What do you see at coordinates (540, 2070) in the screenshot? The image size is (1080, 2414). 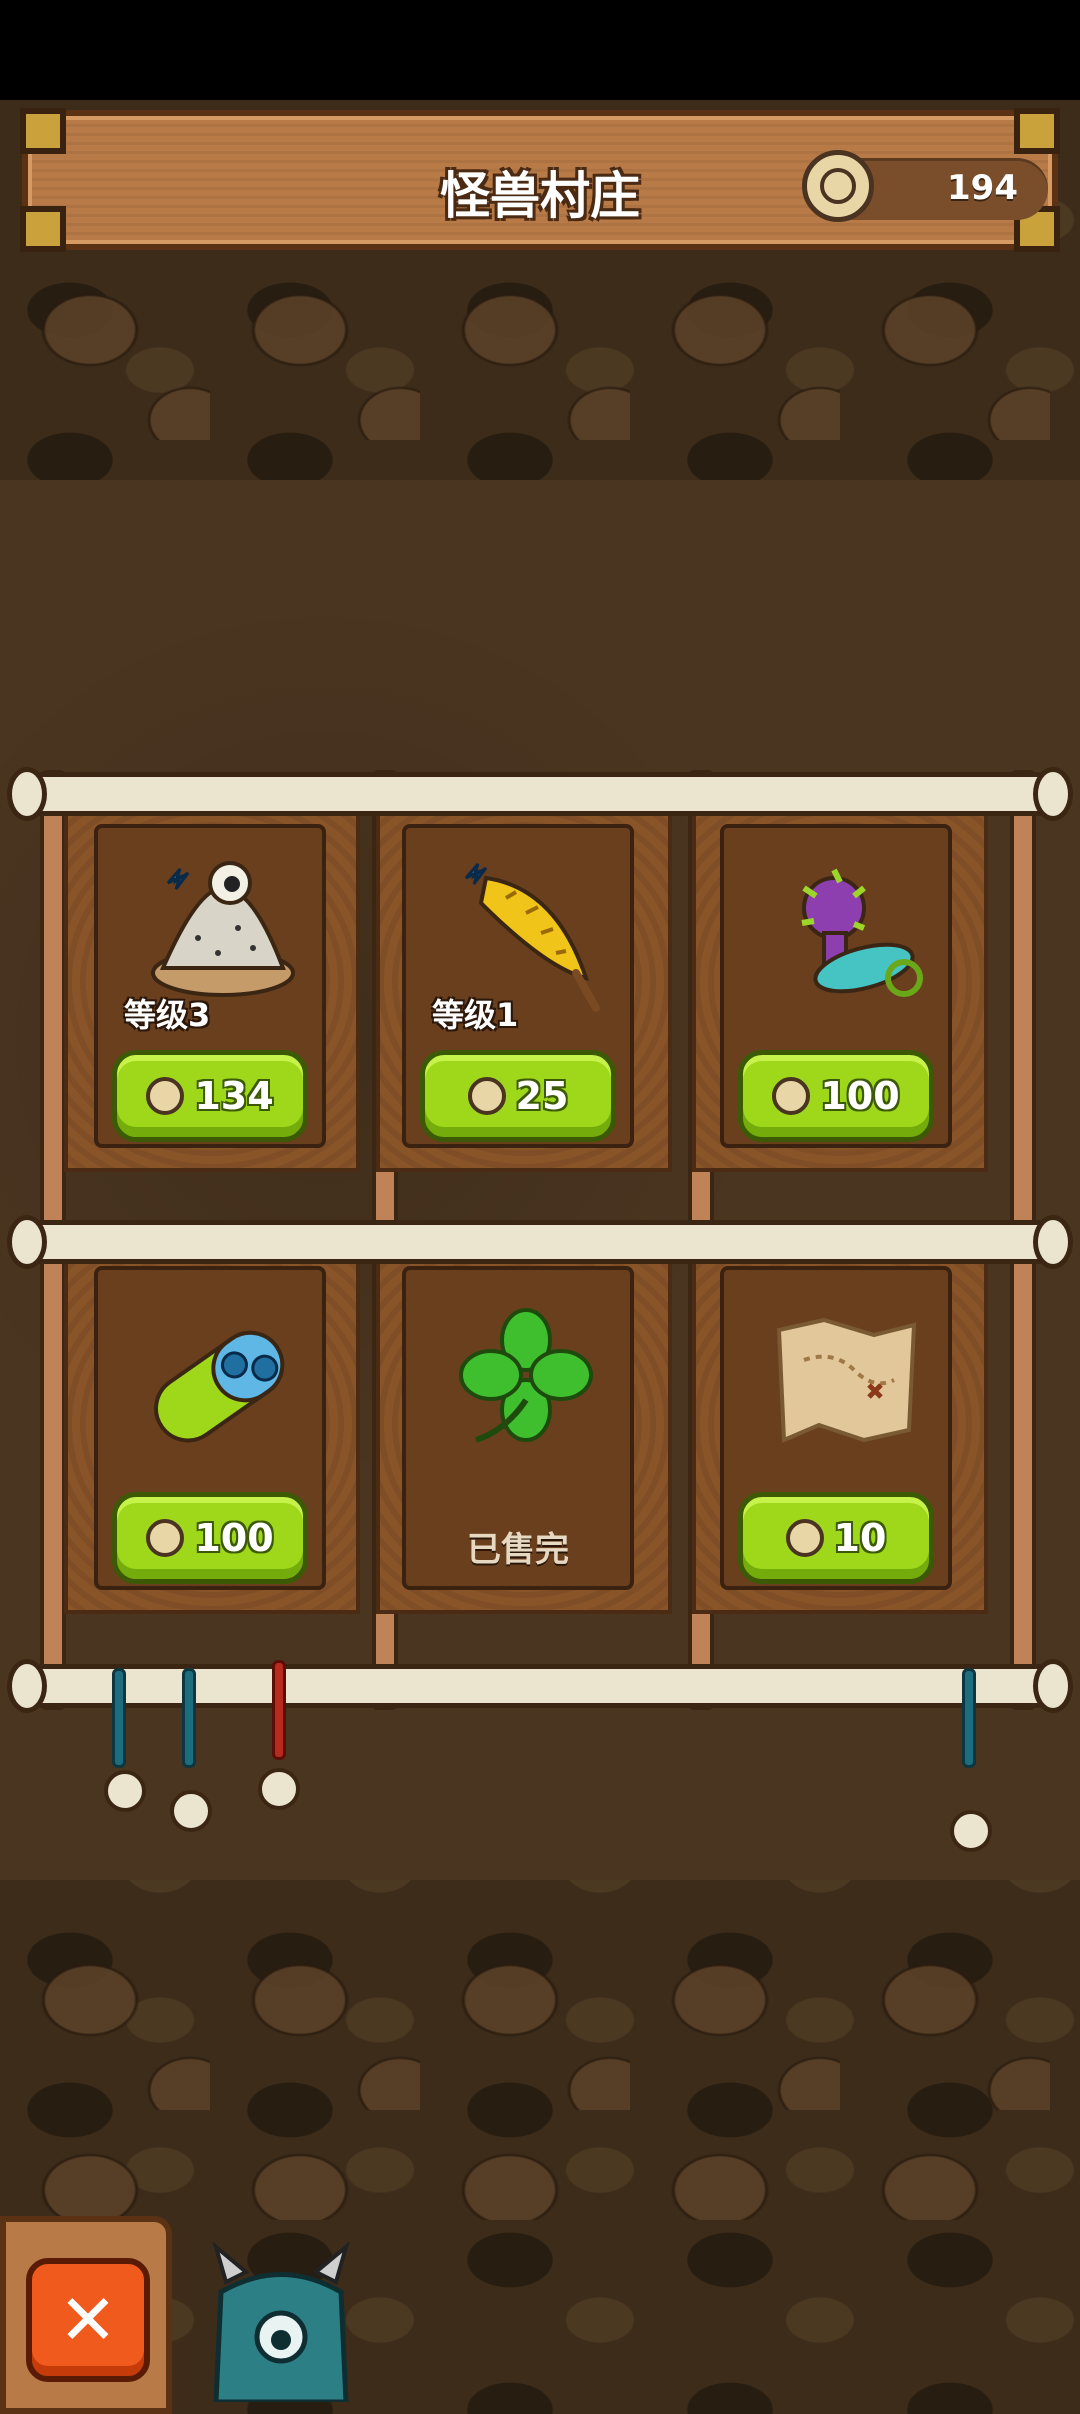 I see `rock-band-bottom` at bounding box center [540, 2070].